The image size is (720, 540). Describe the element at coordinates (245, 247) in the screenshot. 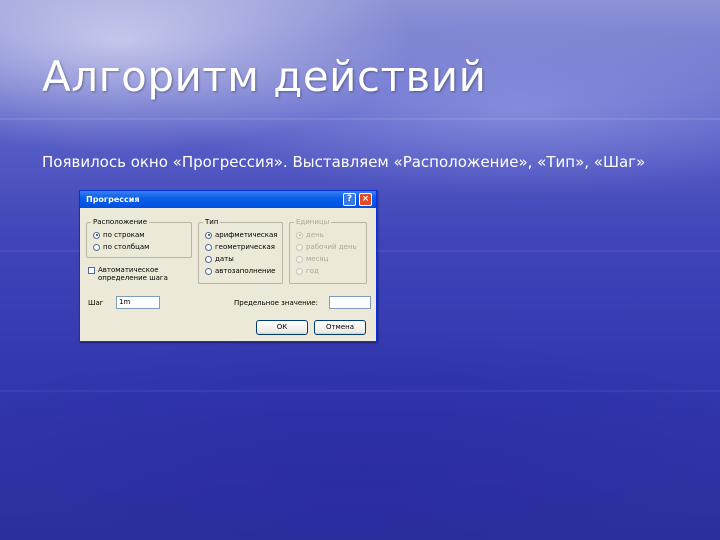

I see `option-label: геометрическая` at that location.